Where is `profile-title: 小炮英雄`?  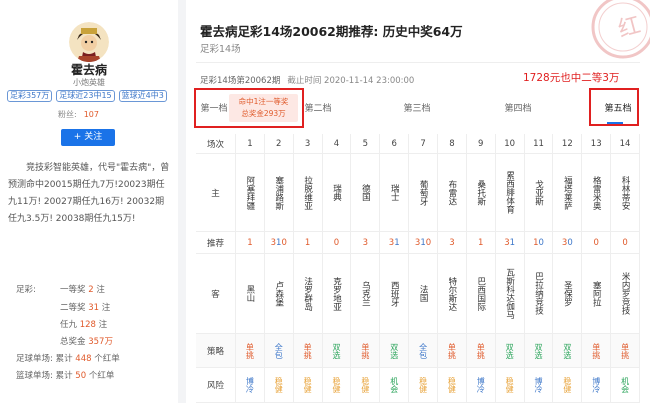
profile-title: 小炮英雄 is located at coordinates (89, 82).